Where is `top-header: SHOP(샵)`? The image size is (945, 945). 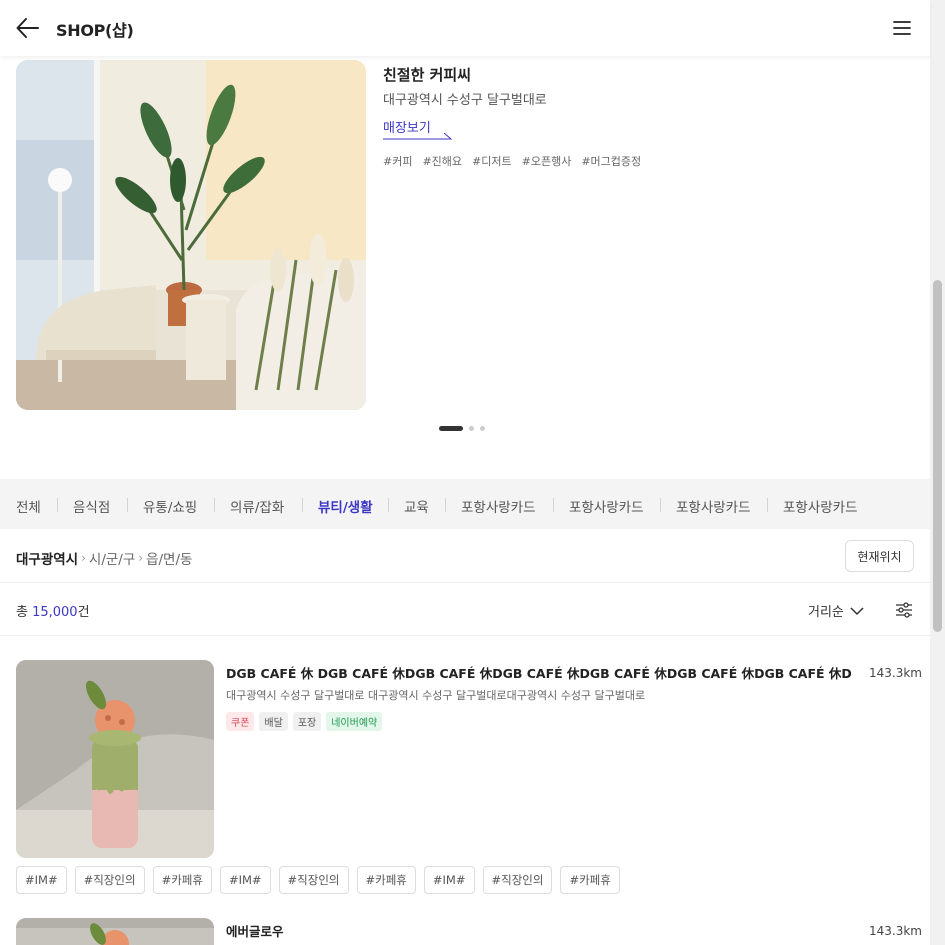 top-header: SHOP(샵) is located at coordinates (465, 28).